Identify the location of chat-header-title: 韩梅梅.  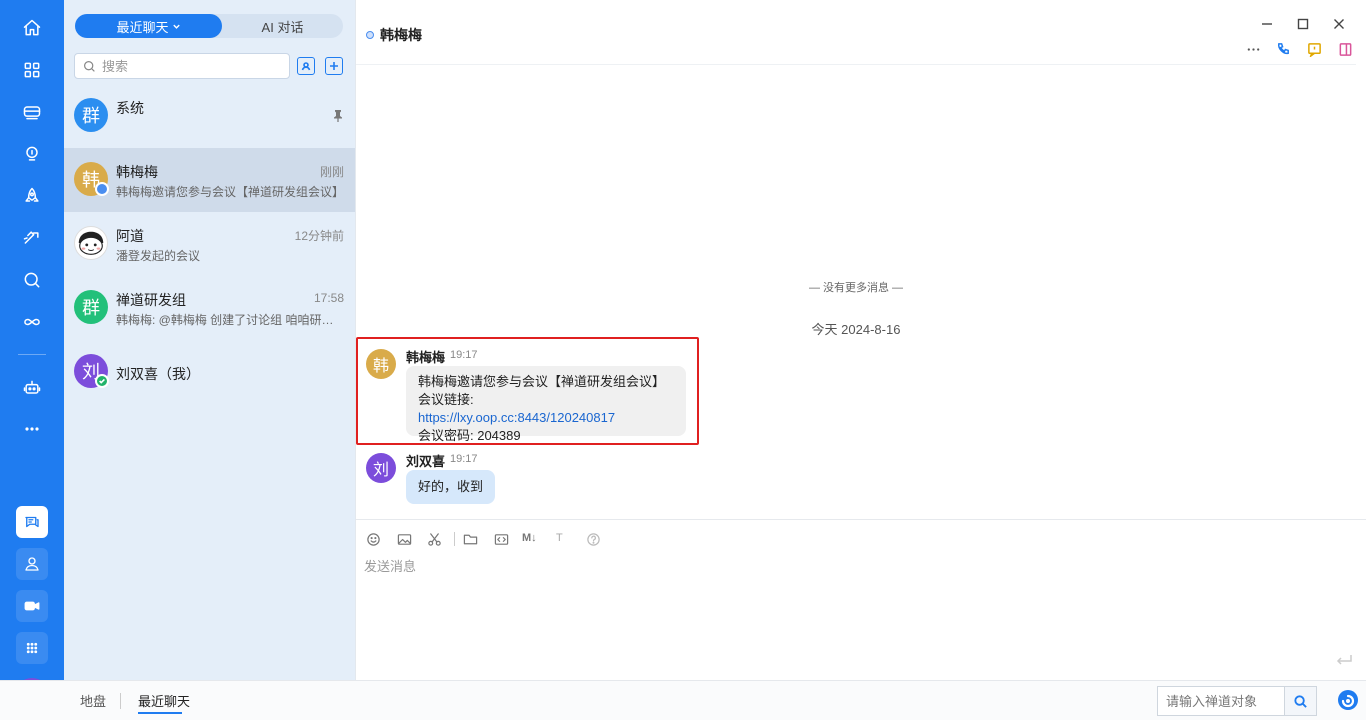
(394, 35).